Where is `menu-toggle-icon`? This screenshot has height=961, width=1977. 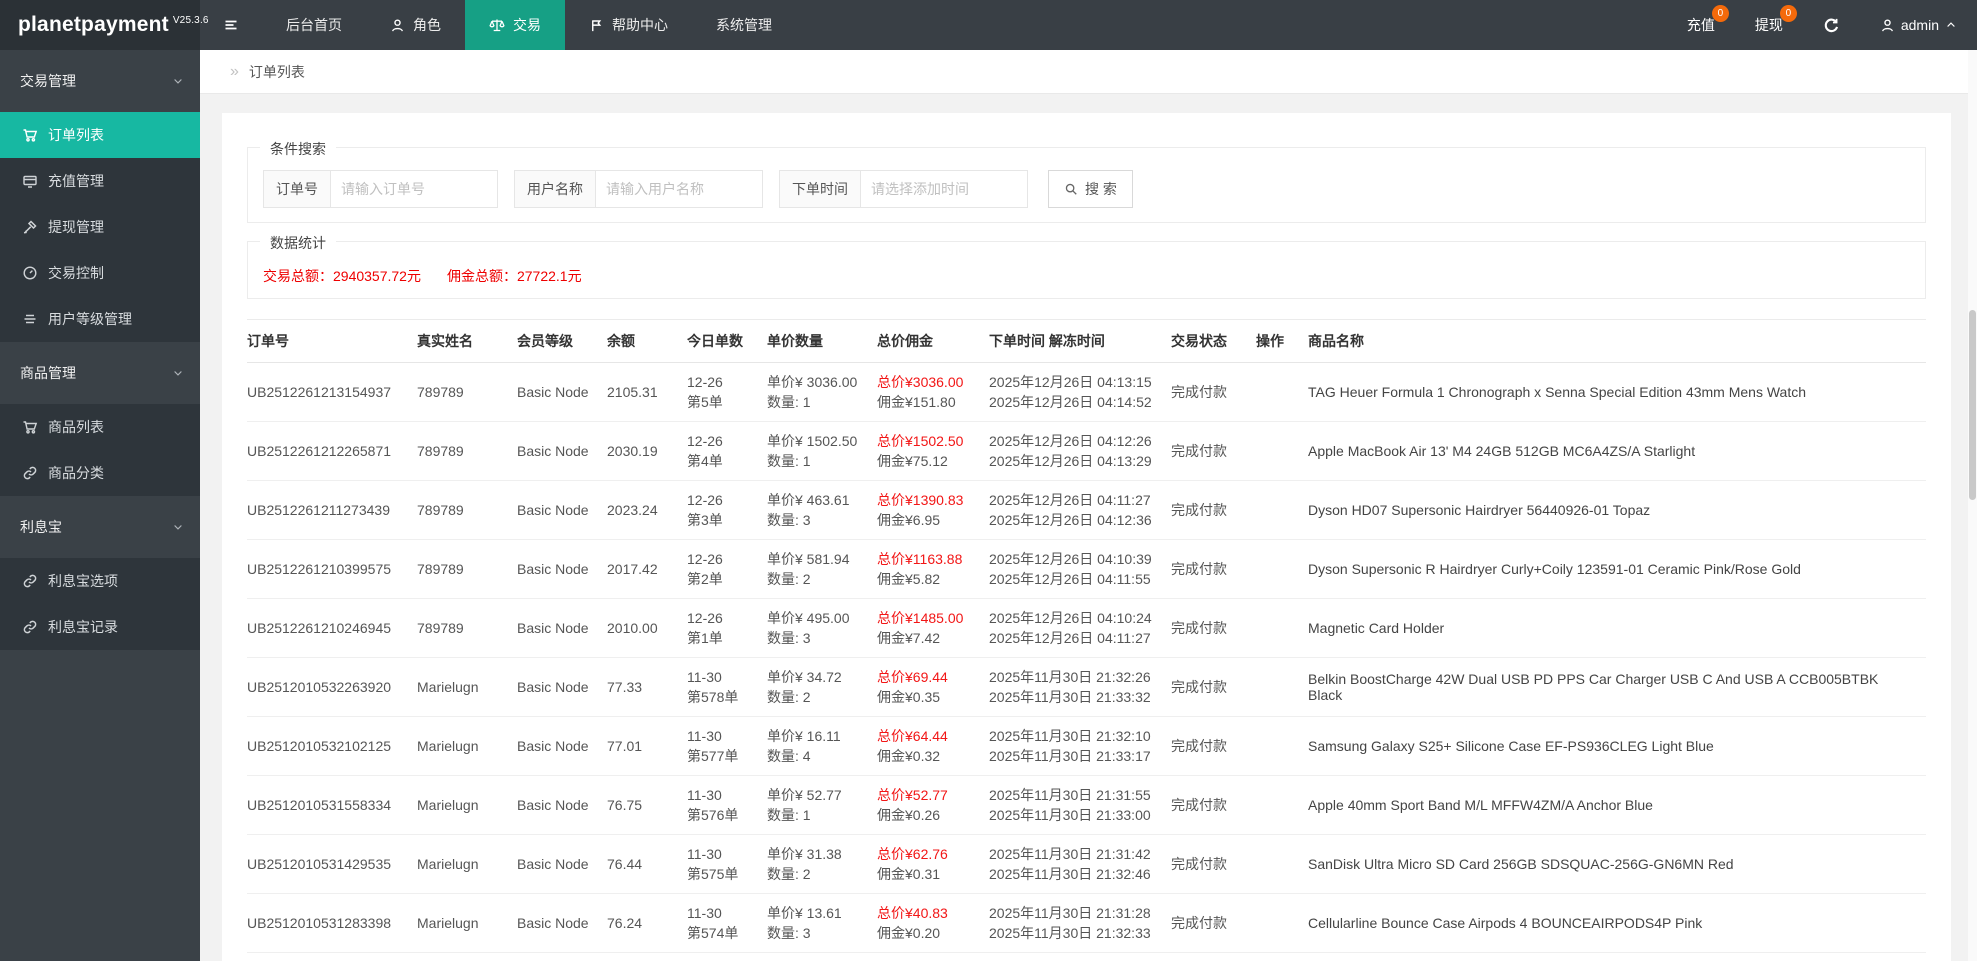
menu-toggle-icon is located at coordinates (231, 25).